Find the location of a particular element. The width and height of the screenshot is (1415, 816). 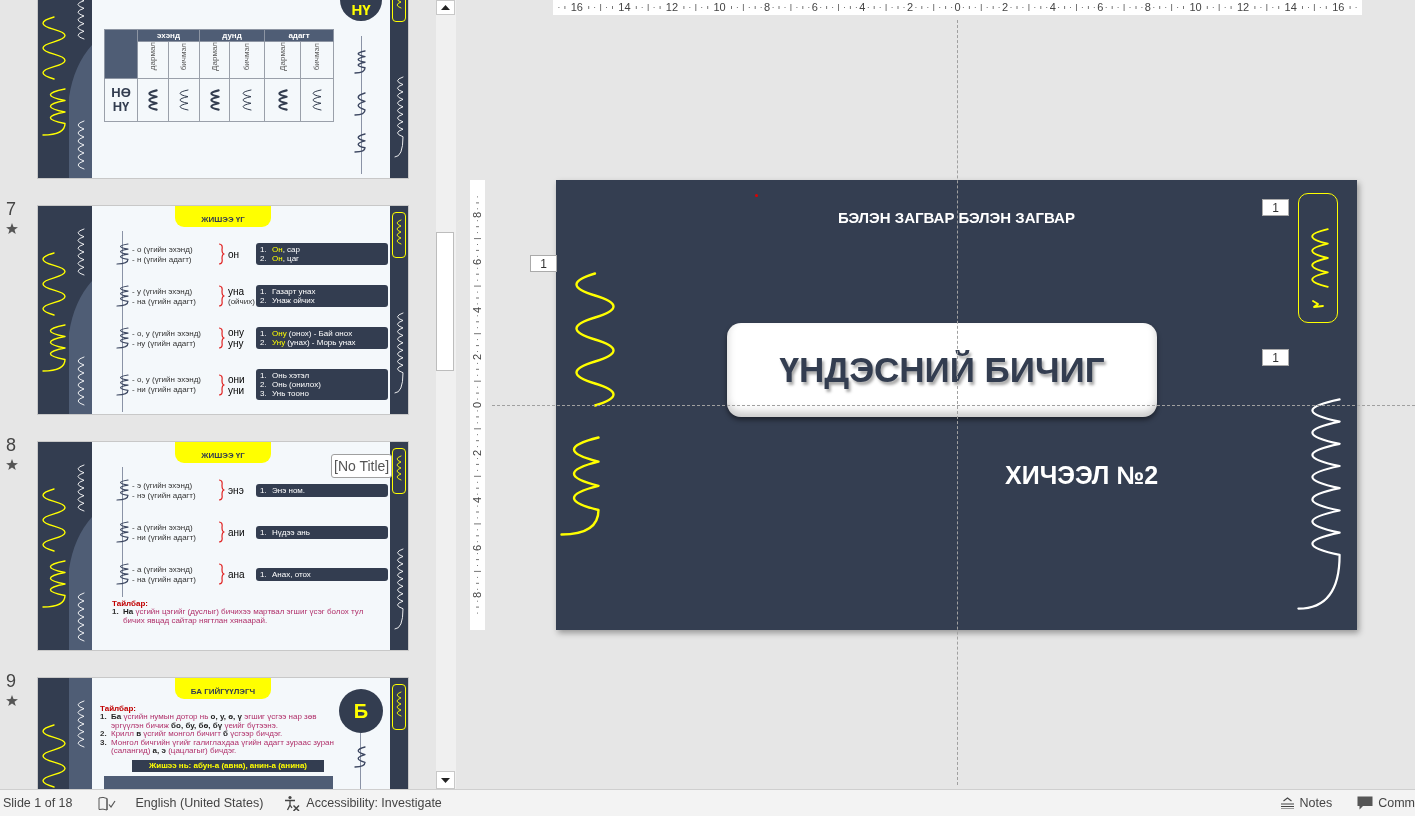

note-text: Монгол бичгийн үгийг галиглахдаа үгийн адагт зураас зуран (салангид) а, э (цацлагыг) бичдэг. is located at coordinates (223, 747).